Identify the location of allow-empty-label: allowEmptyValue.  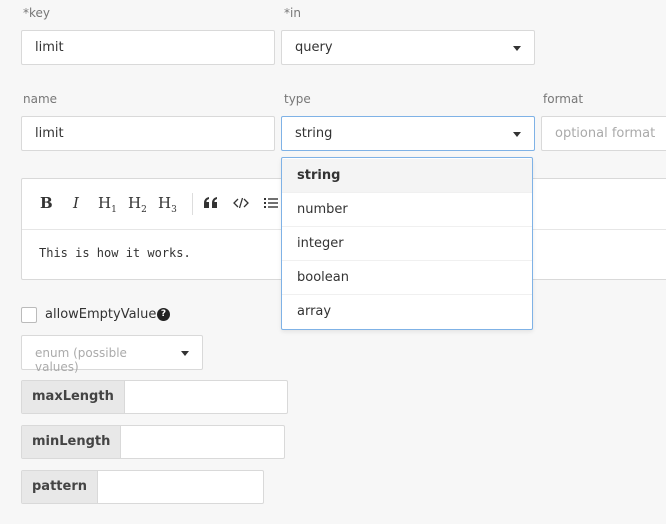
(101, 314).